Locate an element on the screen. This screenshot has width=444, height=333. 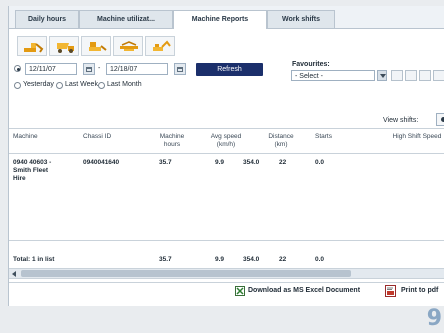
col-header-machine-hours: Machine hours is located at coordinates (172, 141).